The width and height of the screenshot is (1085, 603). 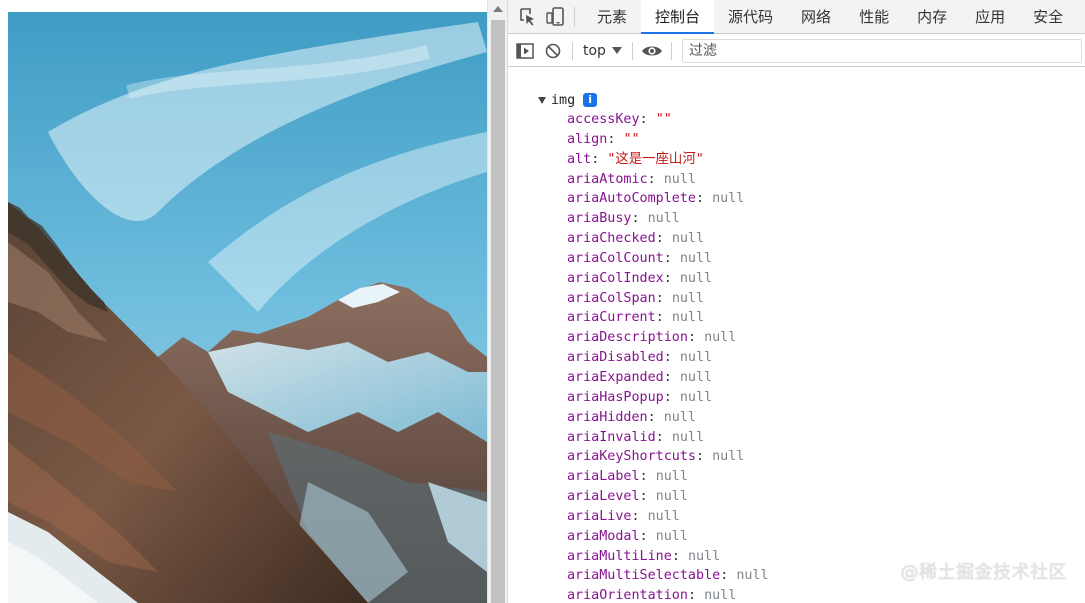 What do you see at coordinates (663, 119) in the screenshot?
I see `property-value: ""` at bounding box center [663, 119].